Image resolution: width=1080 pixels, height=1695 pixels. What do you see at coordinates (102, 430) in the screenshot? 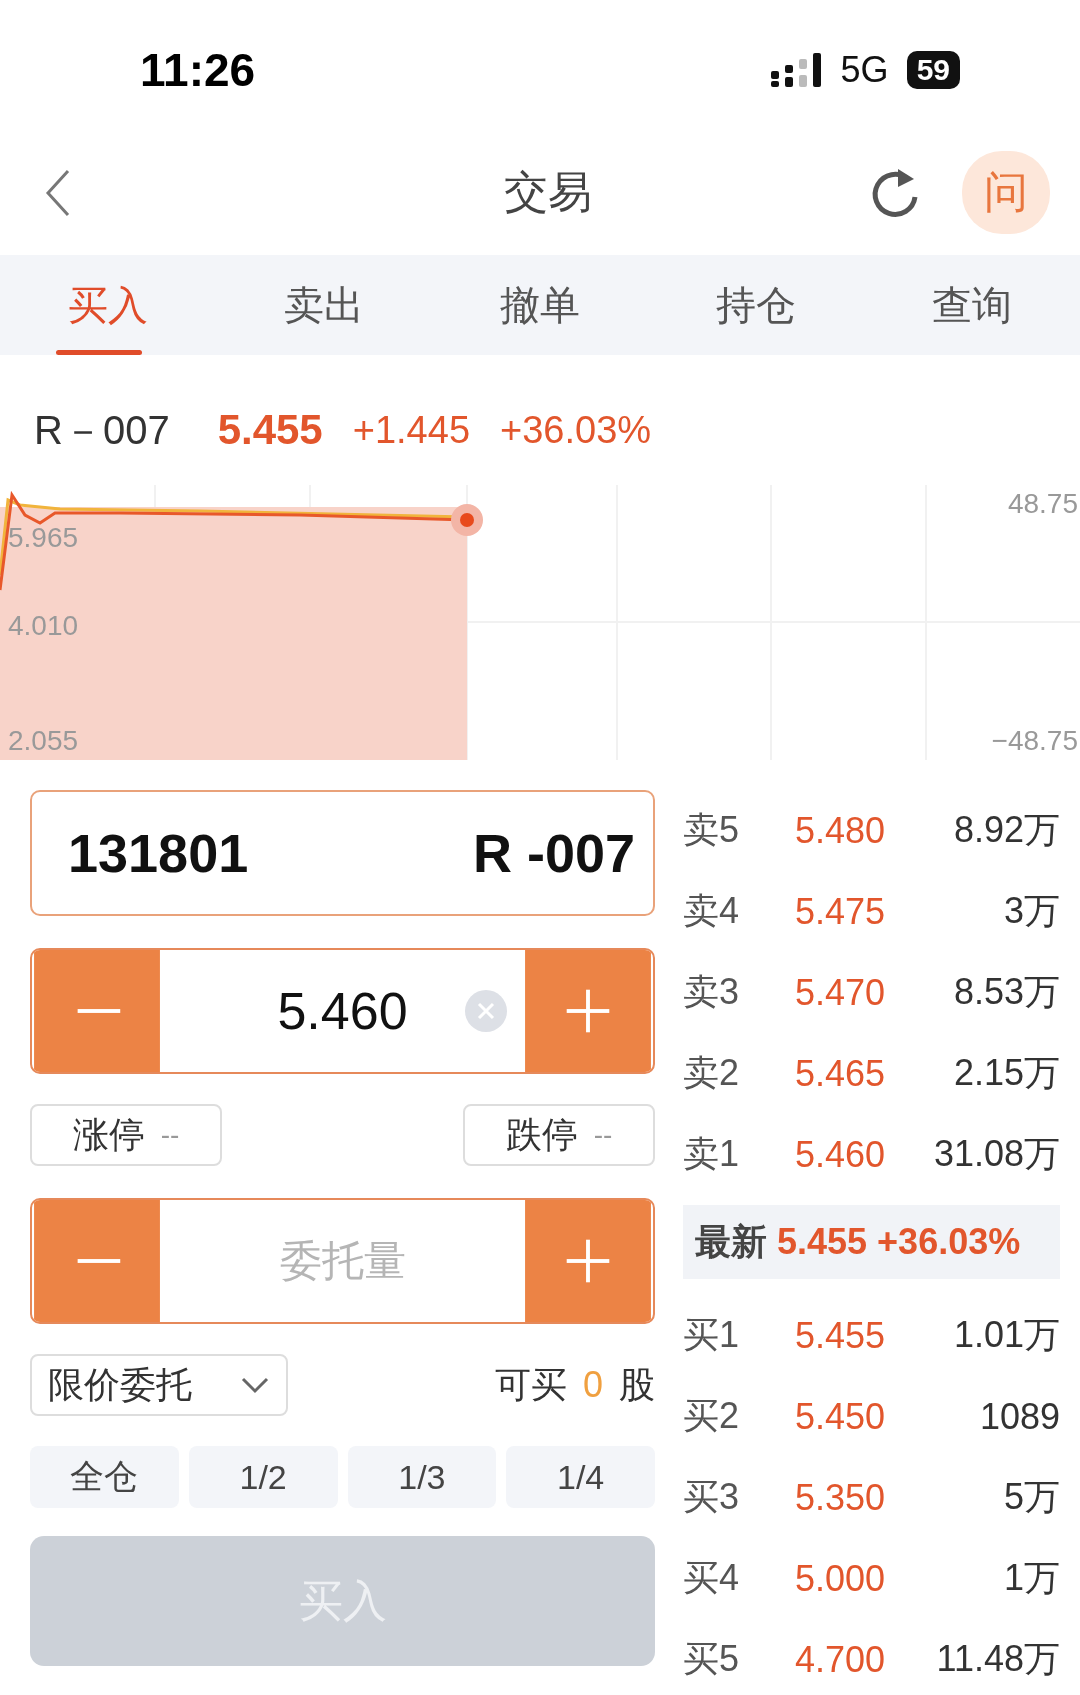
I see `security-name: R－007` at bounding box center [102, 430].